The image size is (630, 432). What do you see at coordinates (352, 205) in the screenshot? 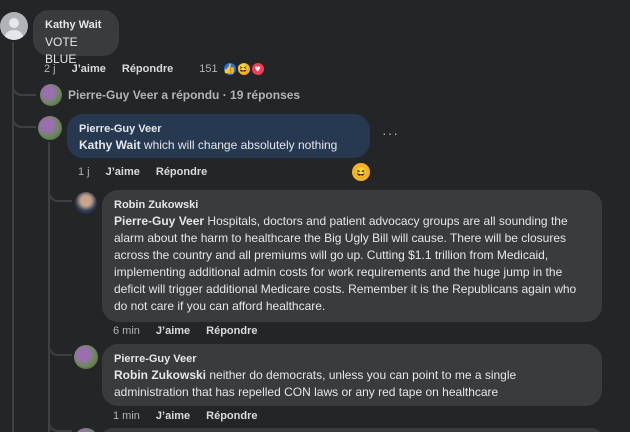
I see `comment-author: Robin Zukowski` at bounding box center [352, 205].